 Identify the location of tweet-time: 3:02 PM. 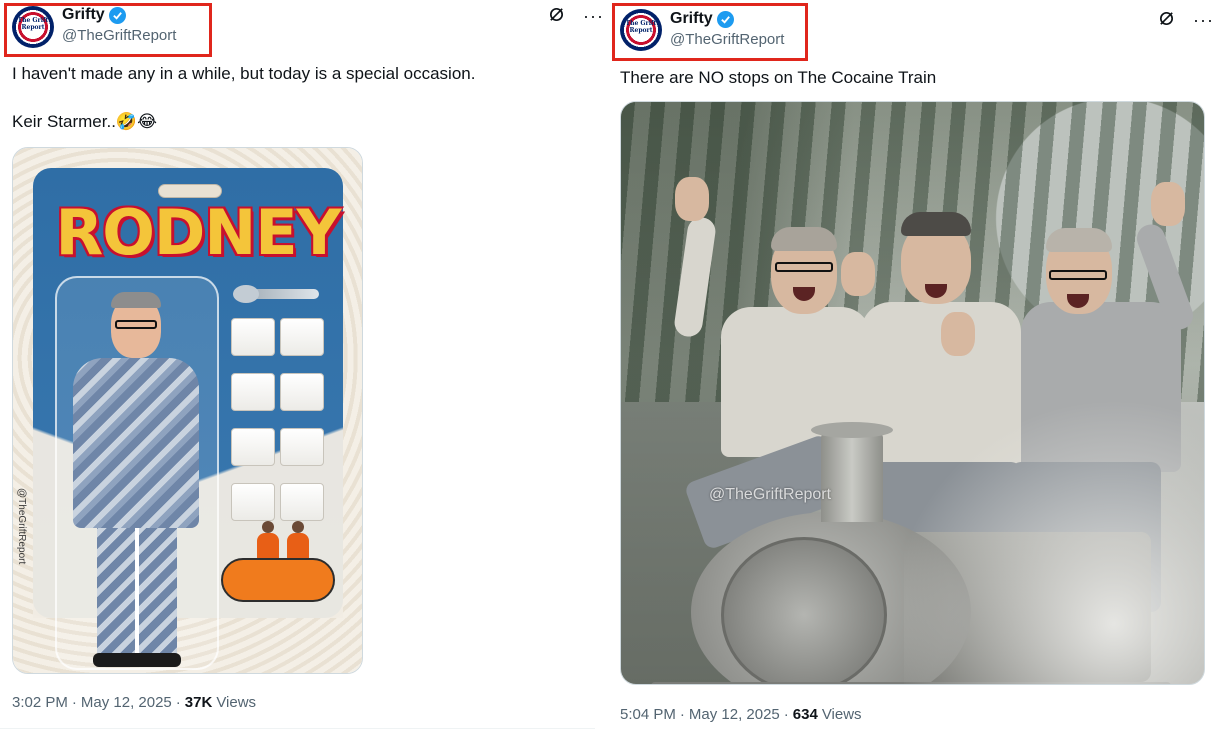
(40, 702).